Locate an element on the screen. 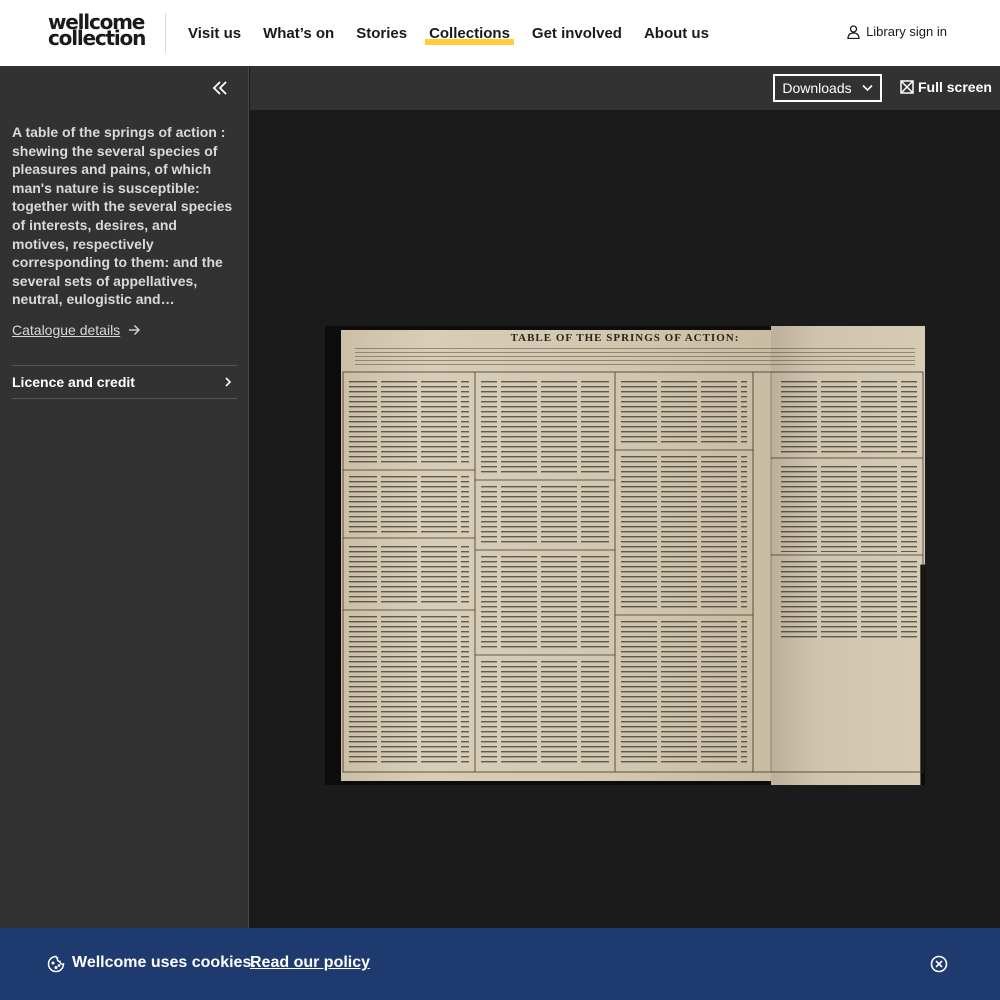 This screenshot has height=1000, width=1000. library-sign-in-link: Library sign in is located at coordinates (897, 31).